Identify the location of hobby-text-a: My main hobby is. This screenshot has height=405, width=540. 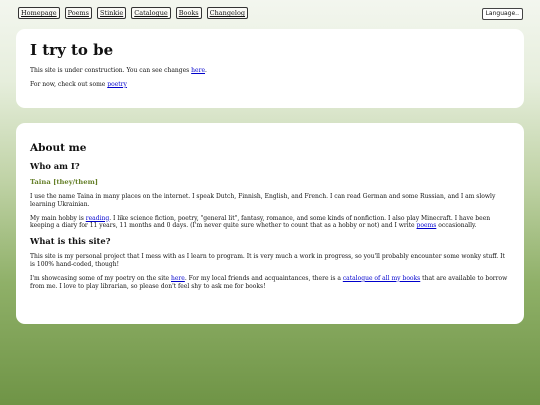
(58, 218).